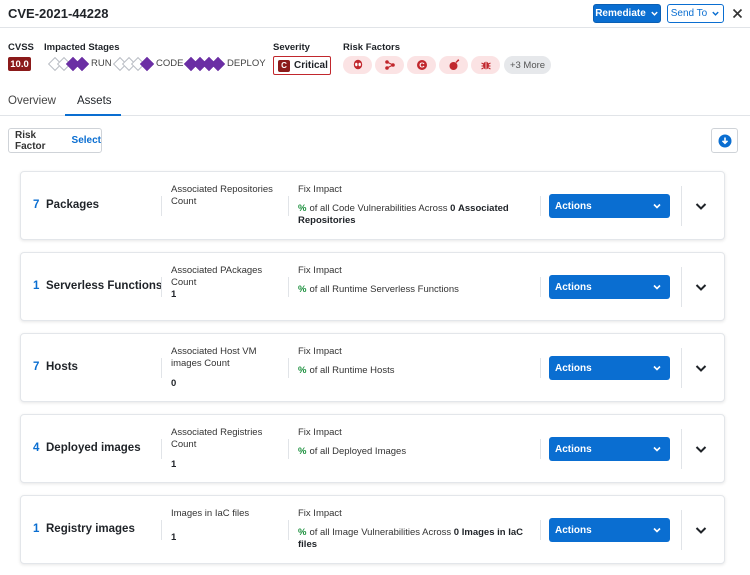  I want to click on send-to-label: Send To, so click(689, 13).